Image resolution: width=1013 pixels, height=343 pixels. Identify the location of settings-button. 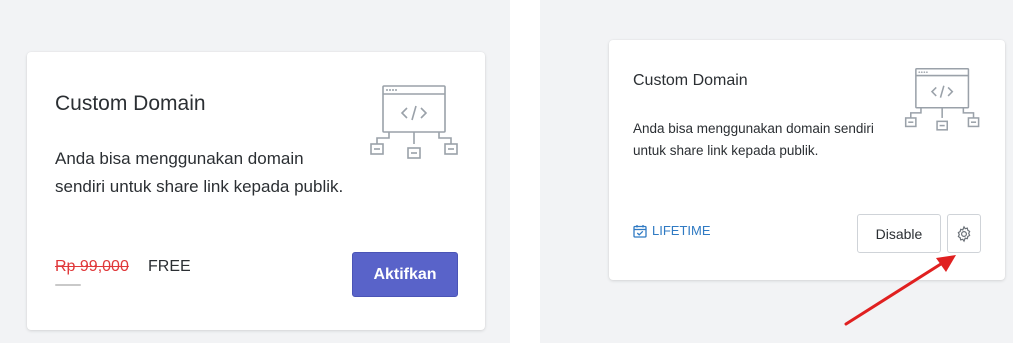
(964, 233).